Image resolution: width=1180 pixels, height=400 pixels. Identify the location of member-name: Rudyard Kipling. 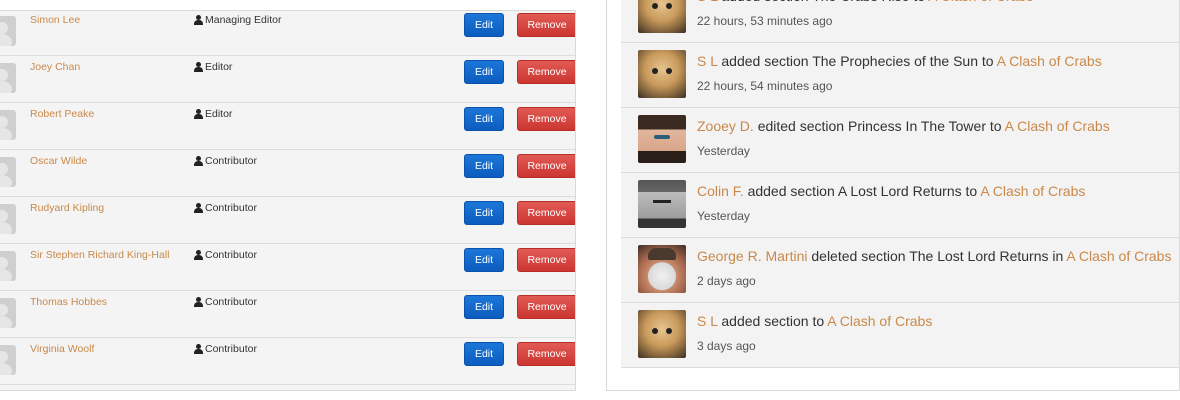
(67, 208).